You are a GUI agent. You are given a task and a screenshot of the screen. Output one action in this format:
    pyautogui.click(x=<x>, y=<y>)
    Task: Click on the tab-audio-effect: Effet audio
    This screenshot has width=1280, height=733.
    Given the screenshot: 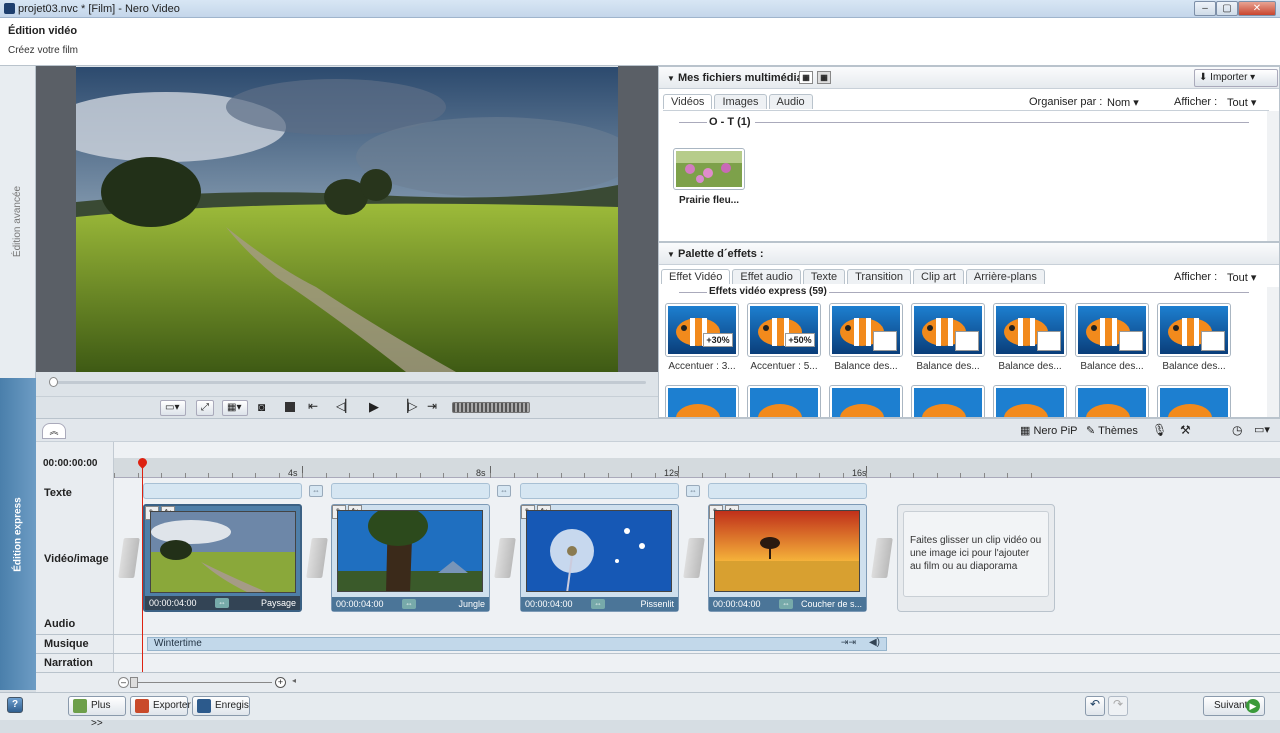 What is the action you would take?
    pyautogui.click(x=766, y=276)
    